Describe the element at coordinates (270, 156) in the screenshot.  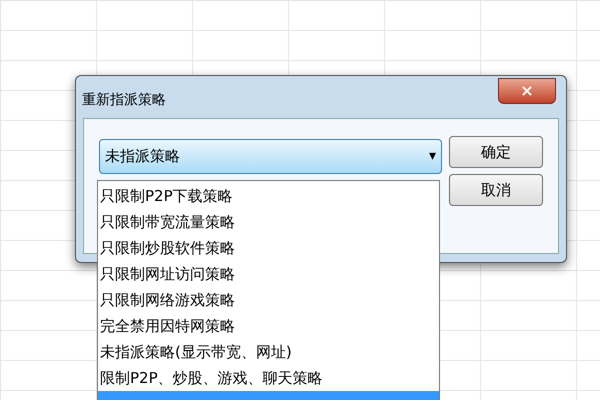
I see `policy-dropdown: 未指派策略 ▾` at that location.